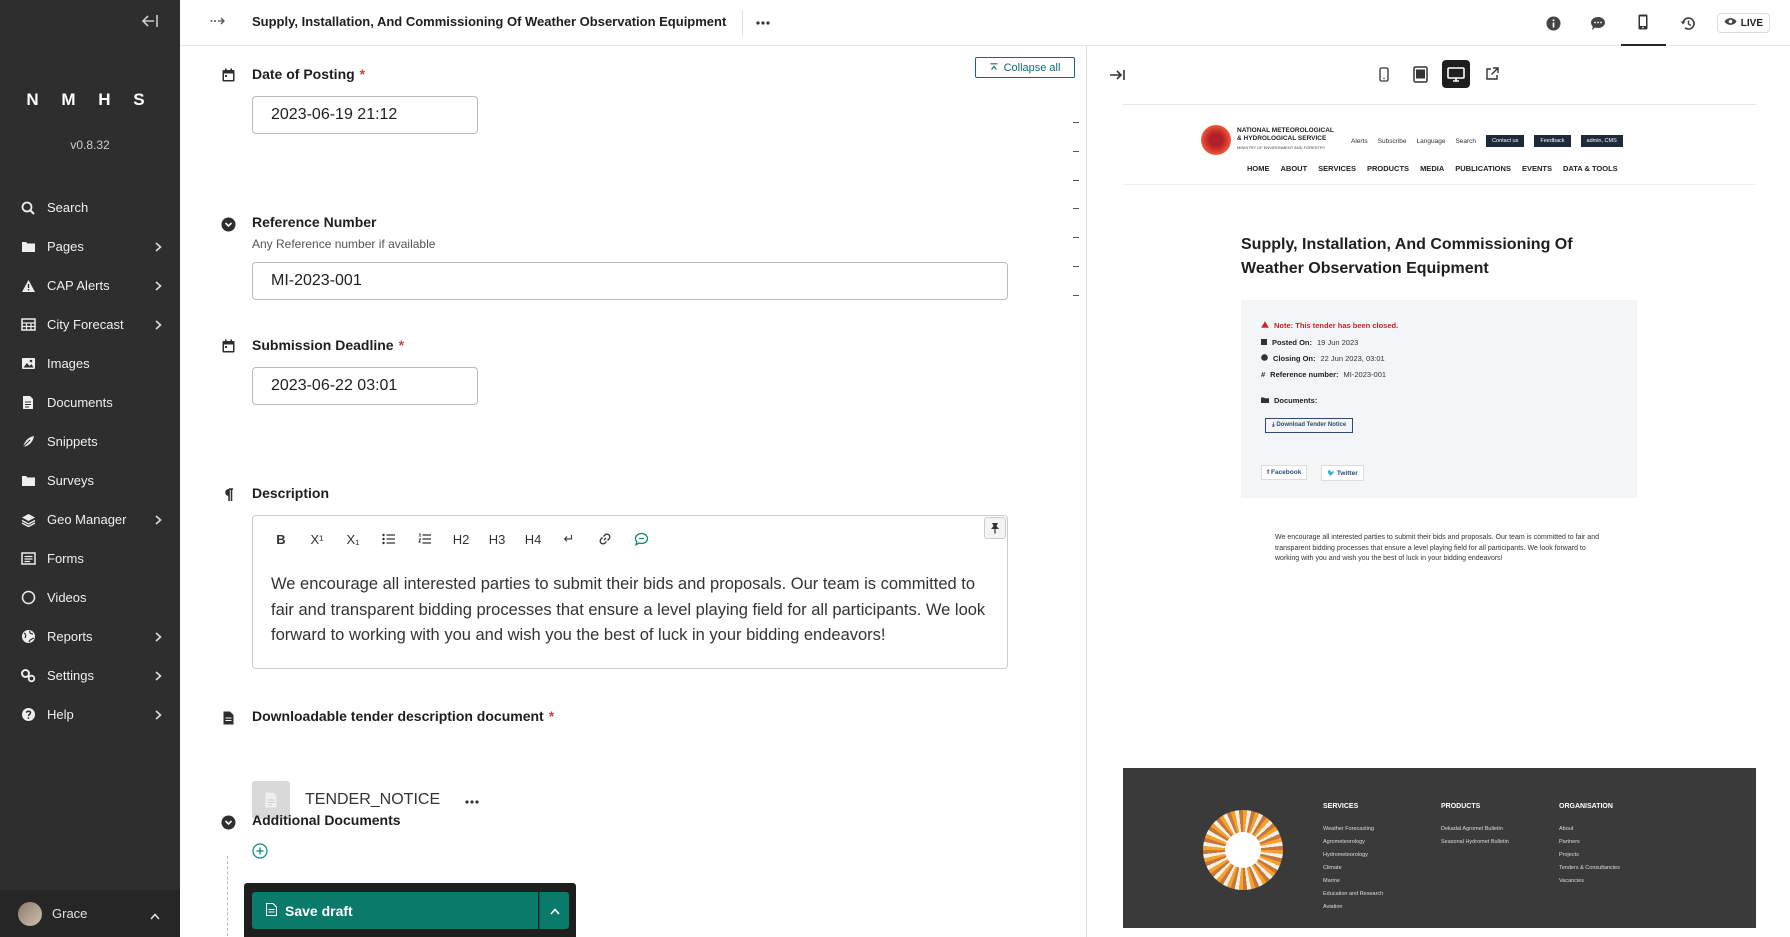  Describe the element at coordinates (1079, 491) in the screenshot. I see `minimap` at that location.